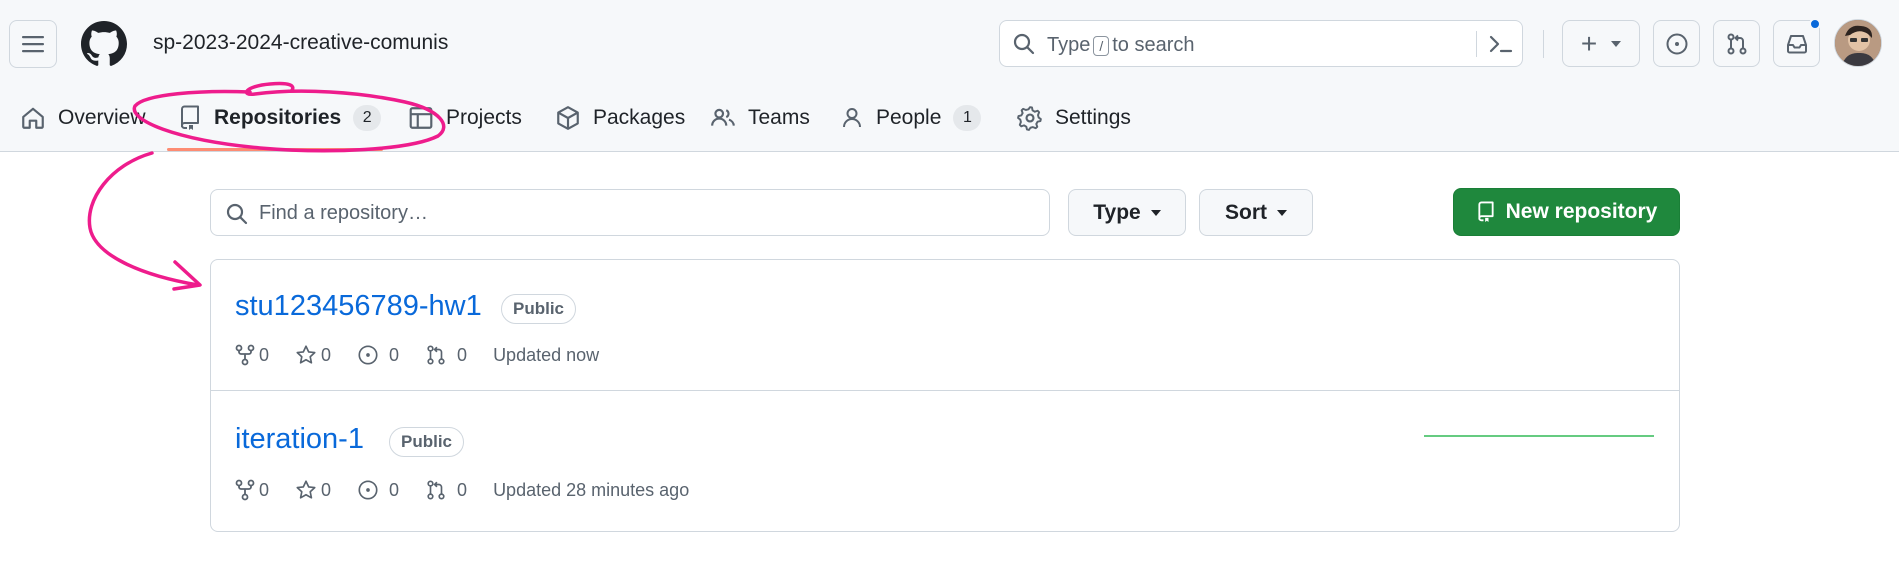 The width and height of the screenshot is (1899, 562). I want to click on updated-text: Updated 28 minutes ago, so click(591, 489).